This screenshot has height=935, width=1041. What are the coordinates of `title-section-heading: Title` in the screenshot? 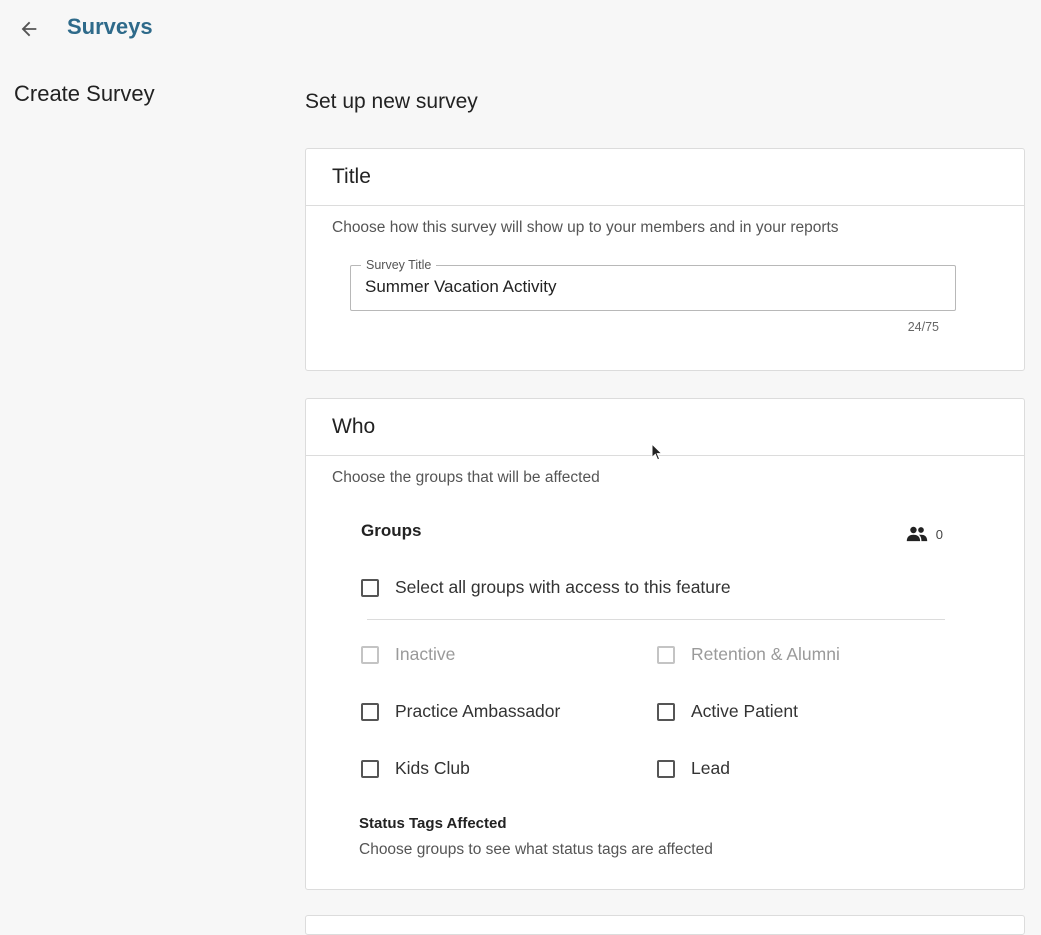 It's located at (665, 177).